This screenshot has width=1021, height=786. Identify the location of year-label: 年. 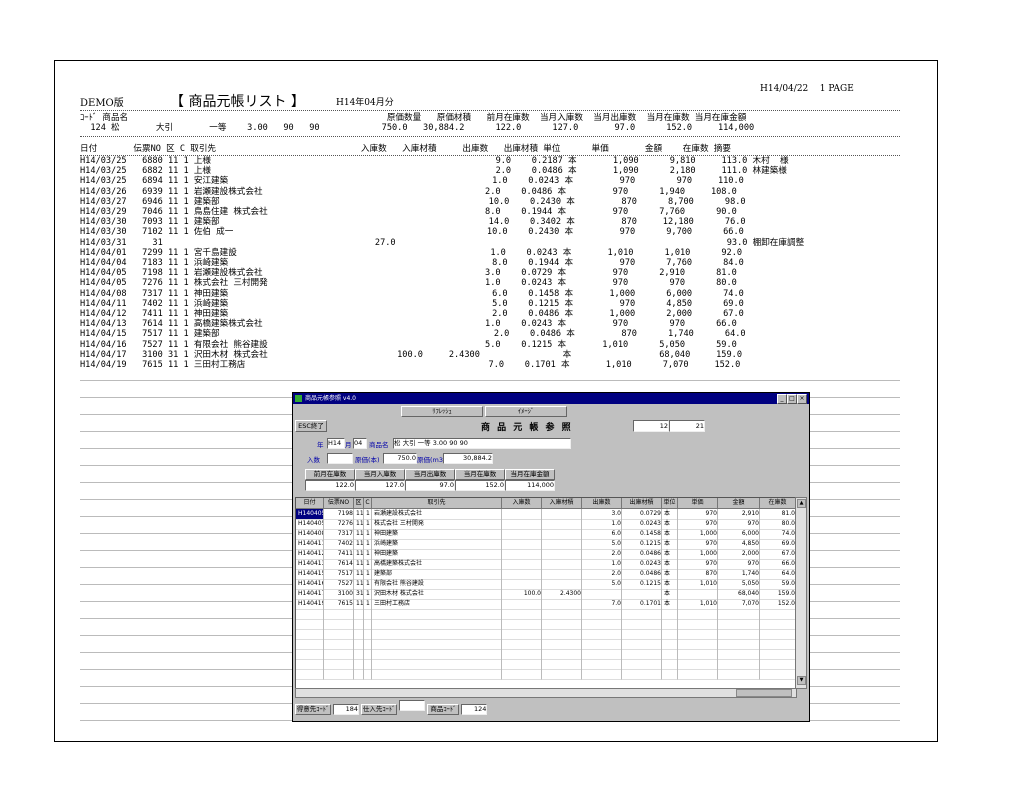
(320, 445).